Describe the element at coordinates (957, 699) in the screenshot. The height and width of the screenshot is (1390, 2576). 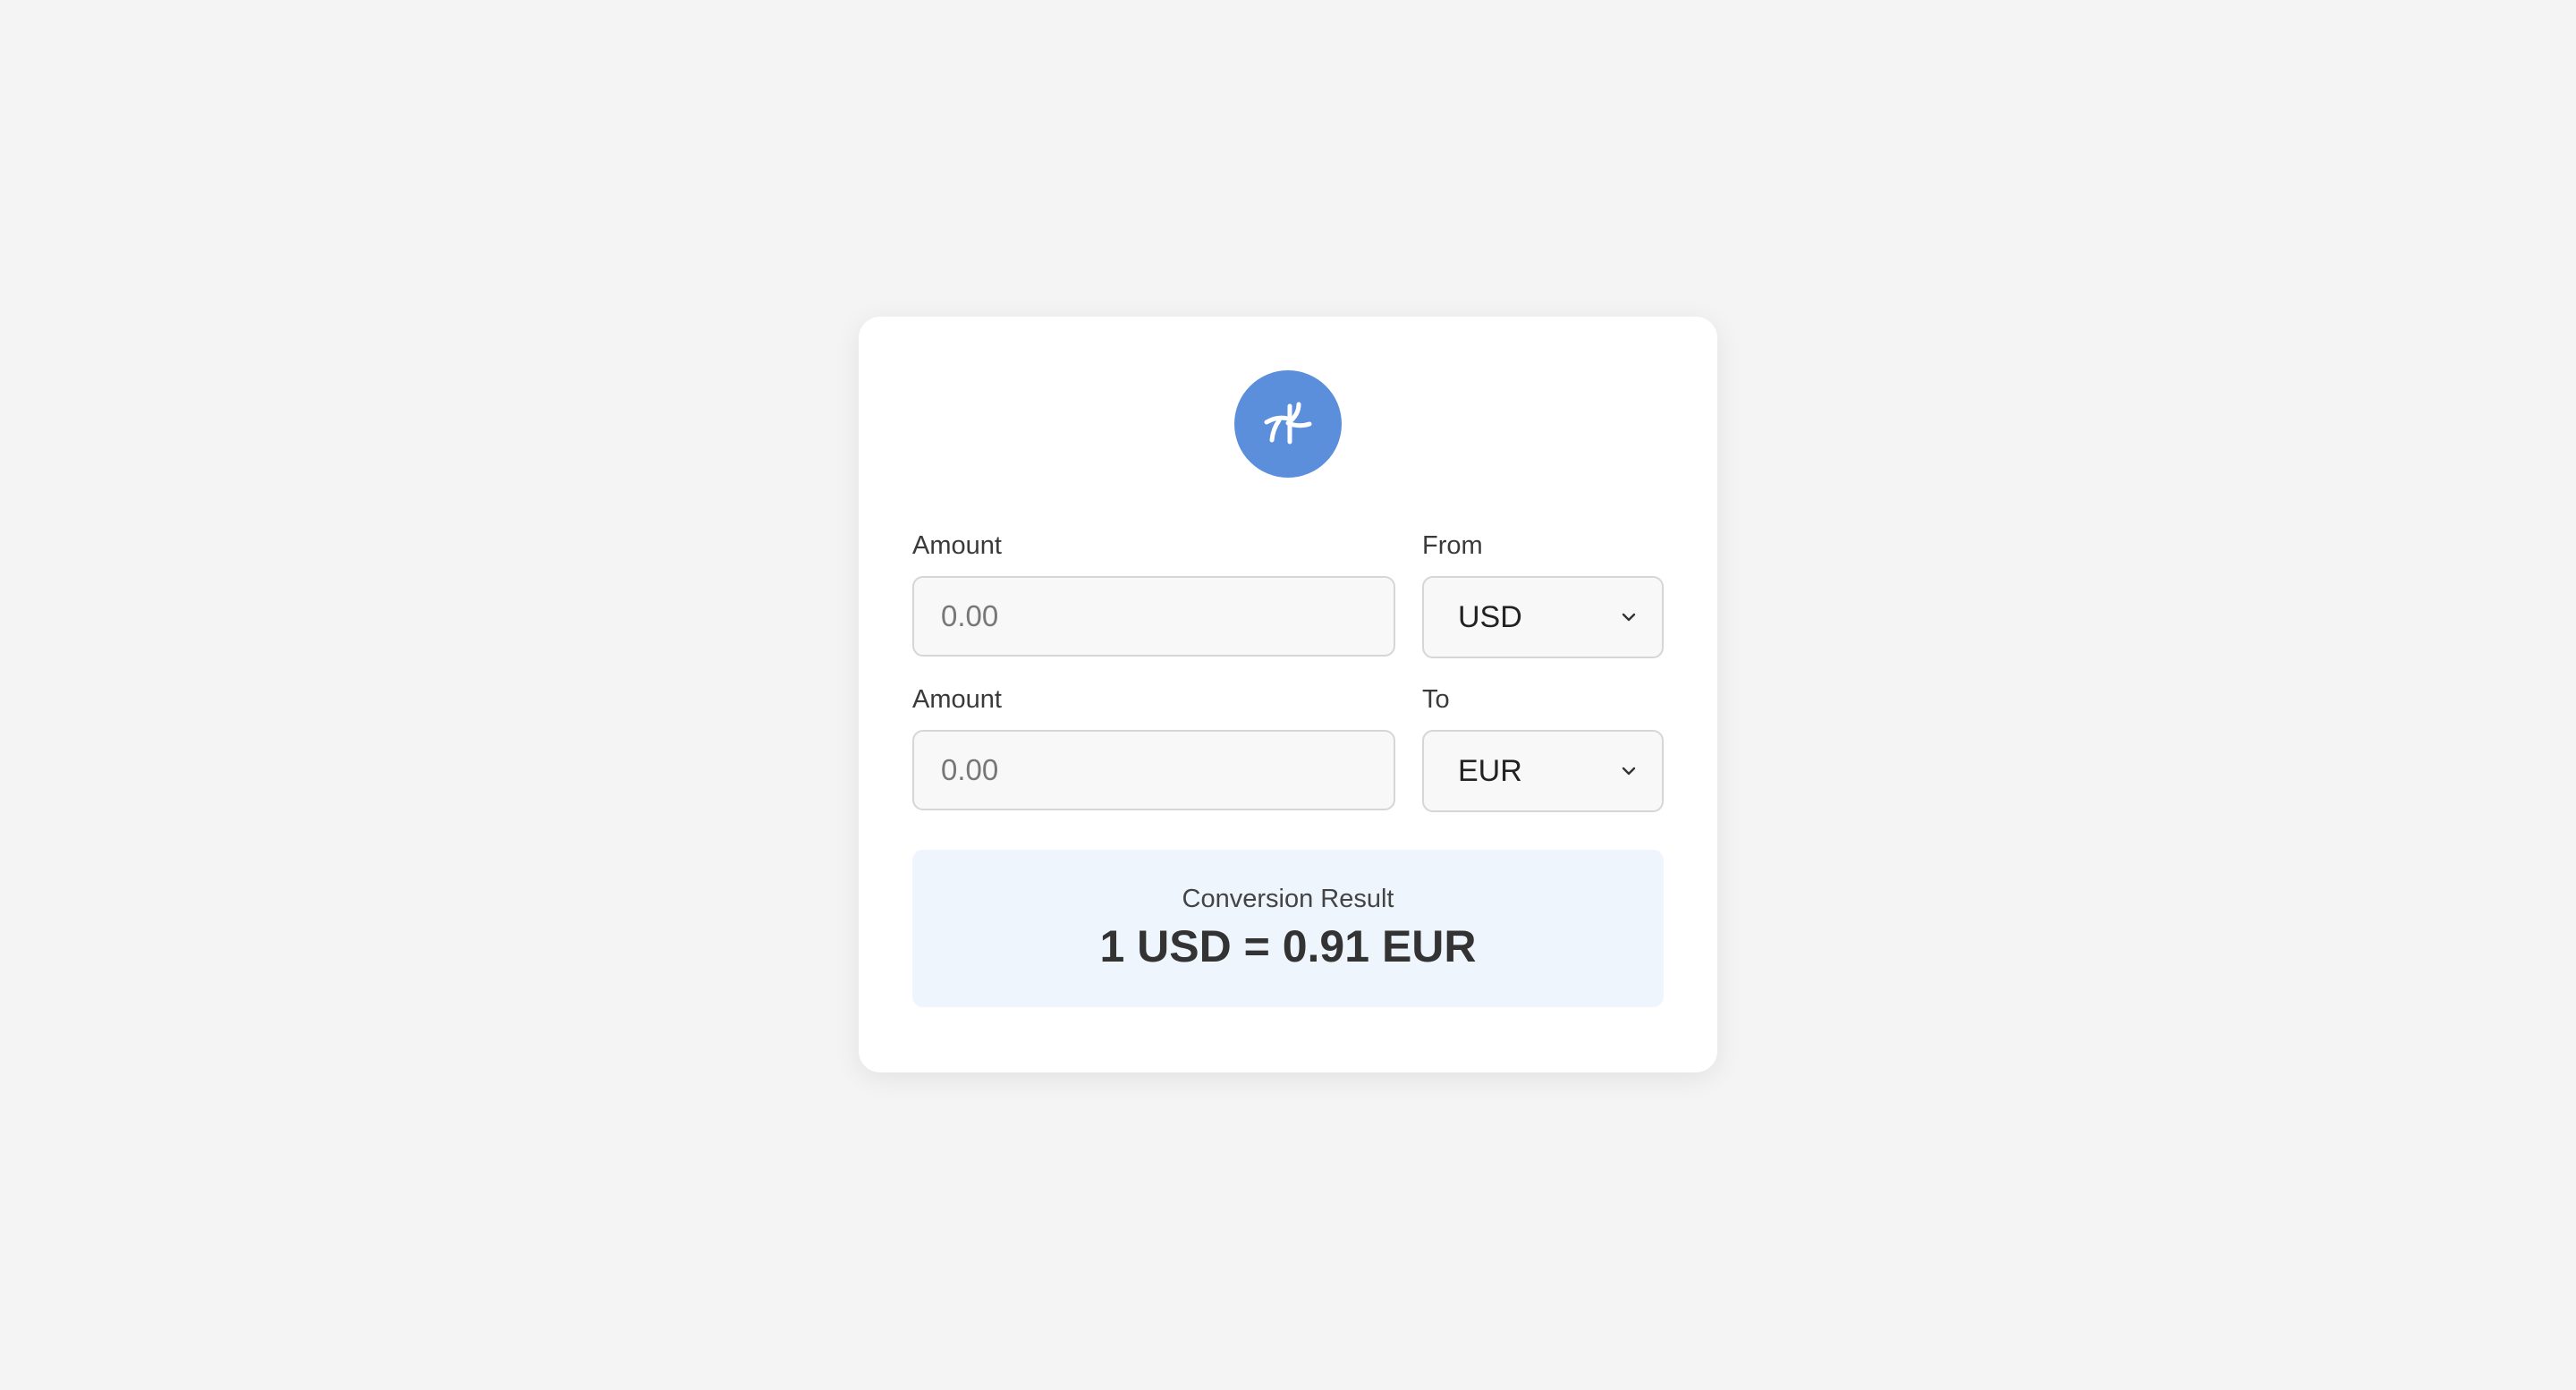
I see `to-amount-label: Amount` at that location.